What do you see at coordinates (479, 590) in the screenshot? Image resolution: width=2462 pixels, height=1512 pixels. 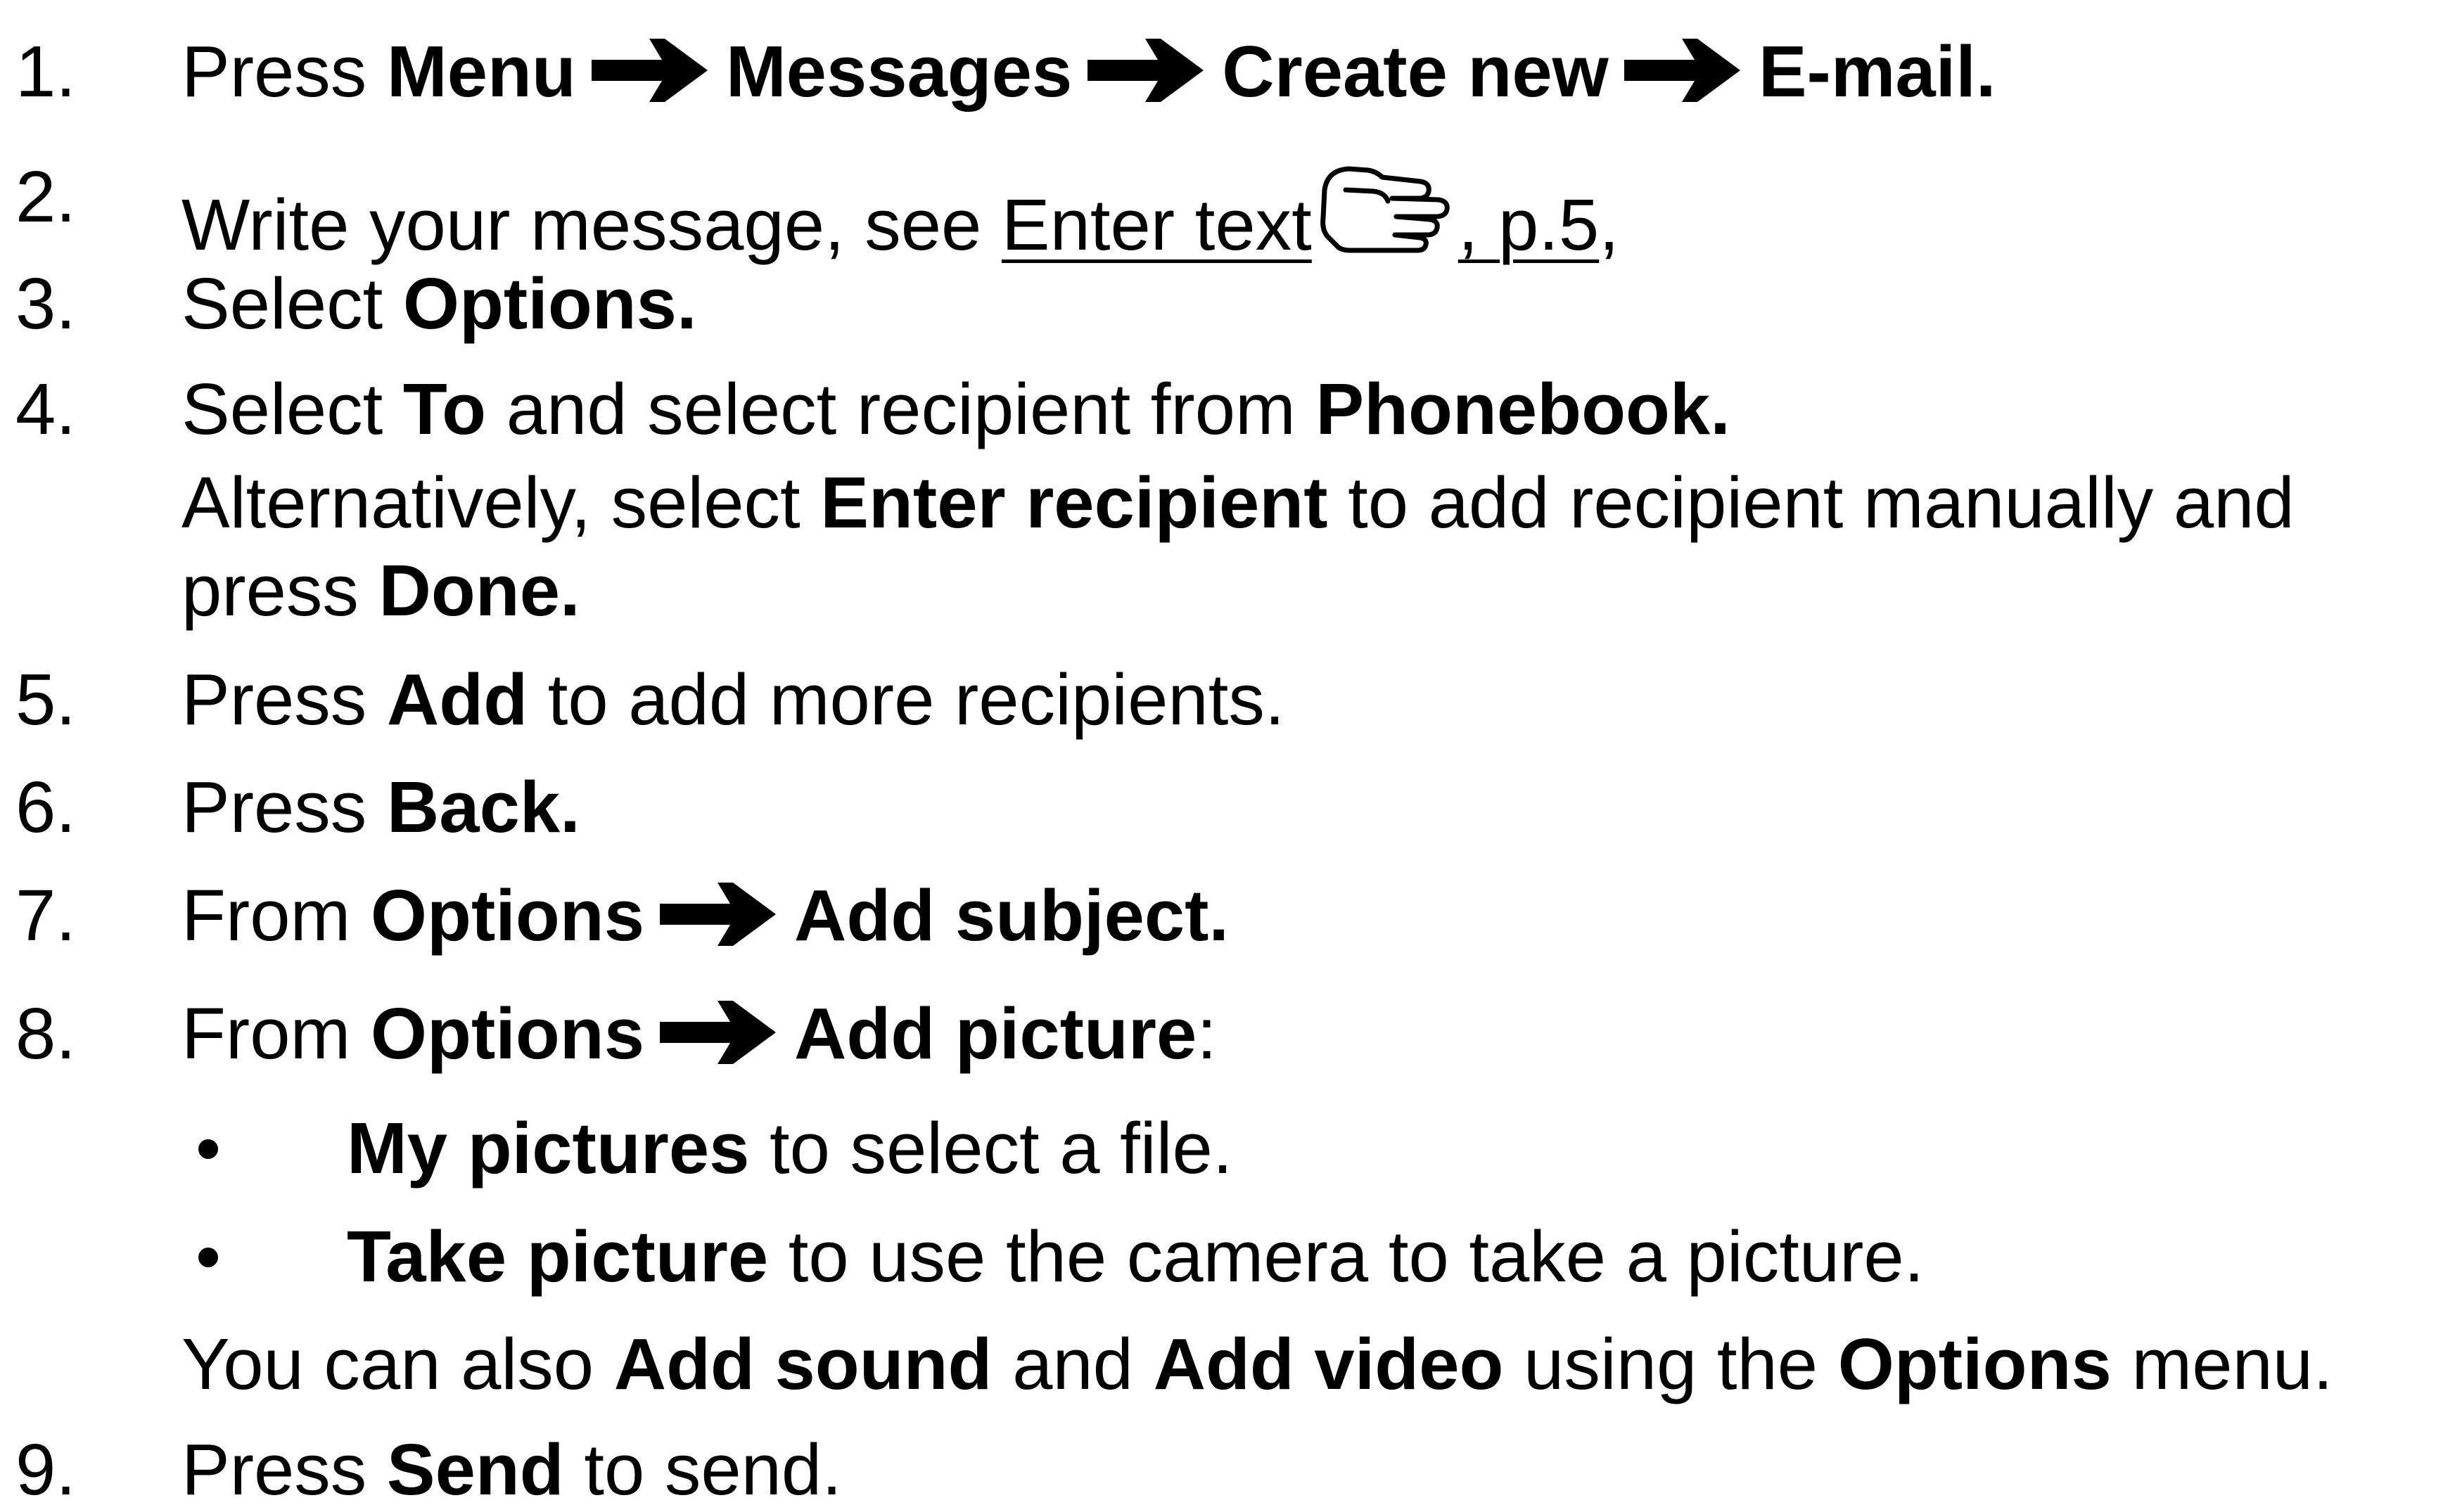 I see `done-term: Done.` at bounding box center [479, 590].